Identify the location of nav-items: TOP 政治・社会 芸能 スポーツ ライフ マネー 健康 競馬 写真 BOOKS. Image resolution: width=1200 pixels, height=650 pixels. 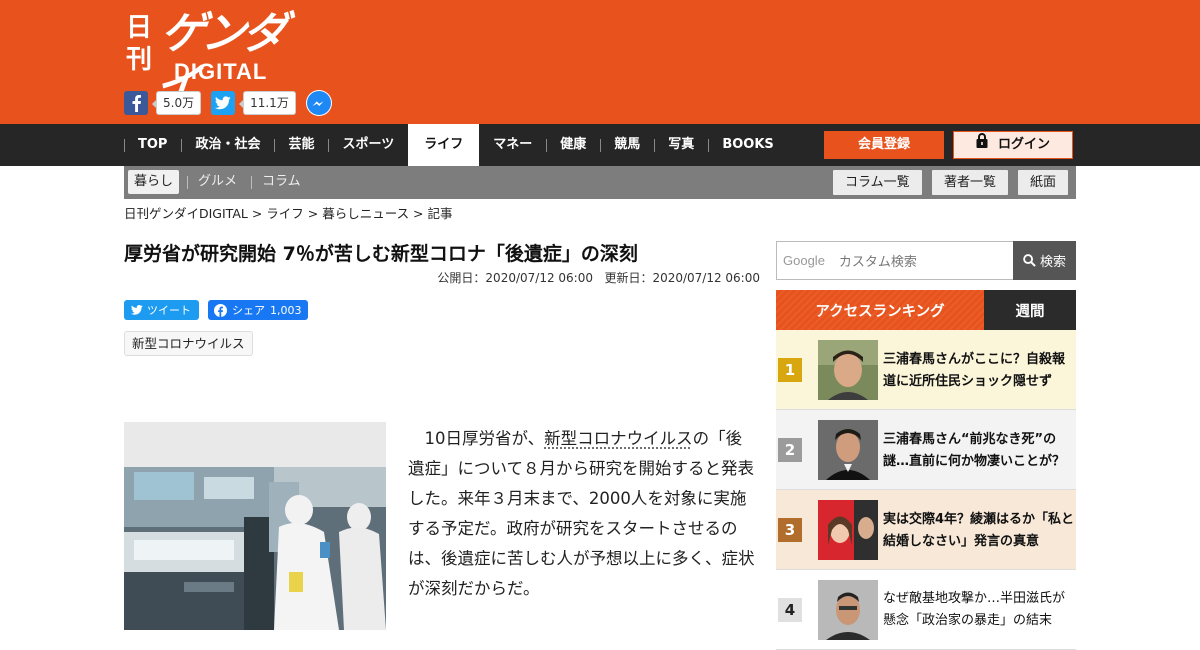
(456, 145).